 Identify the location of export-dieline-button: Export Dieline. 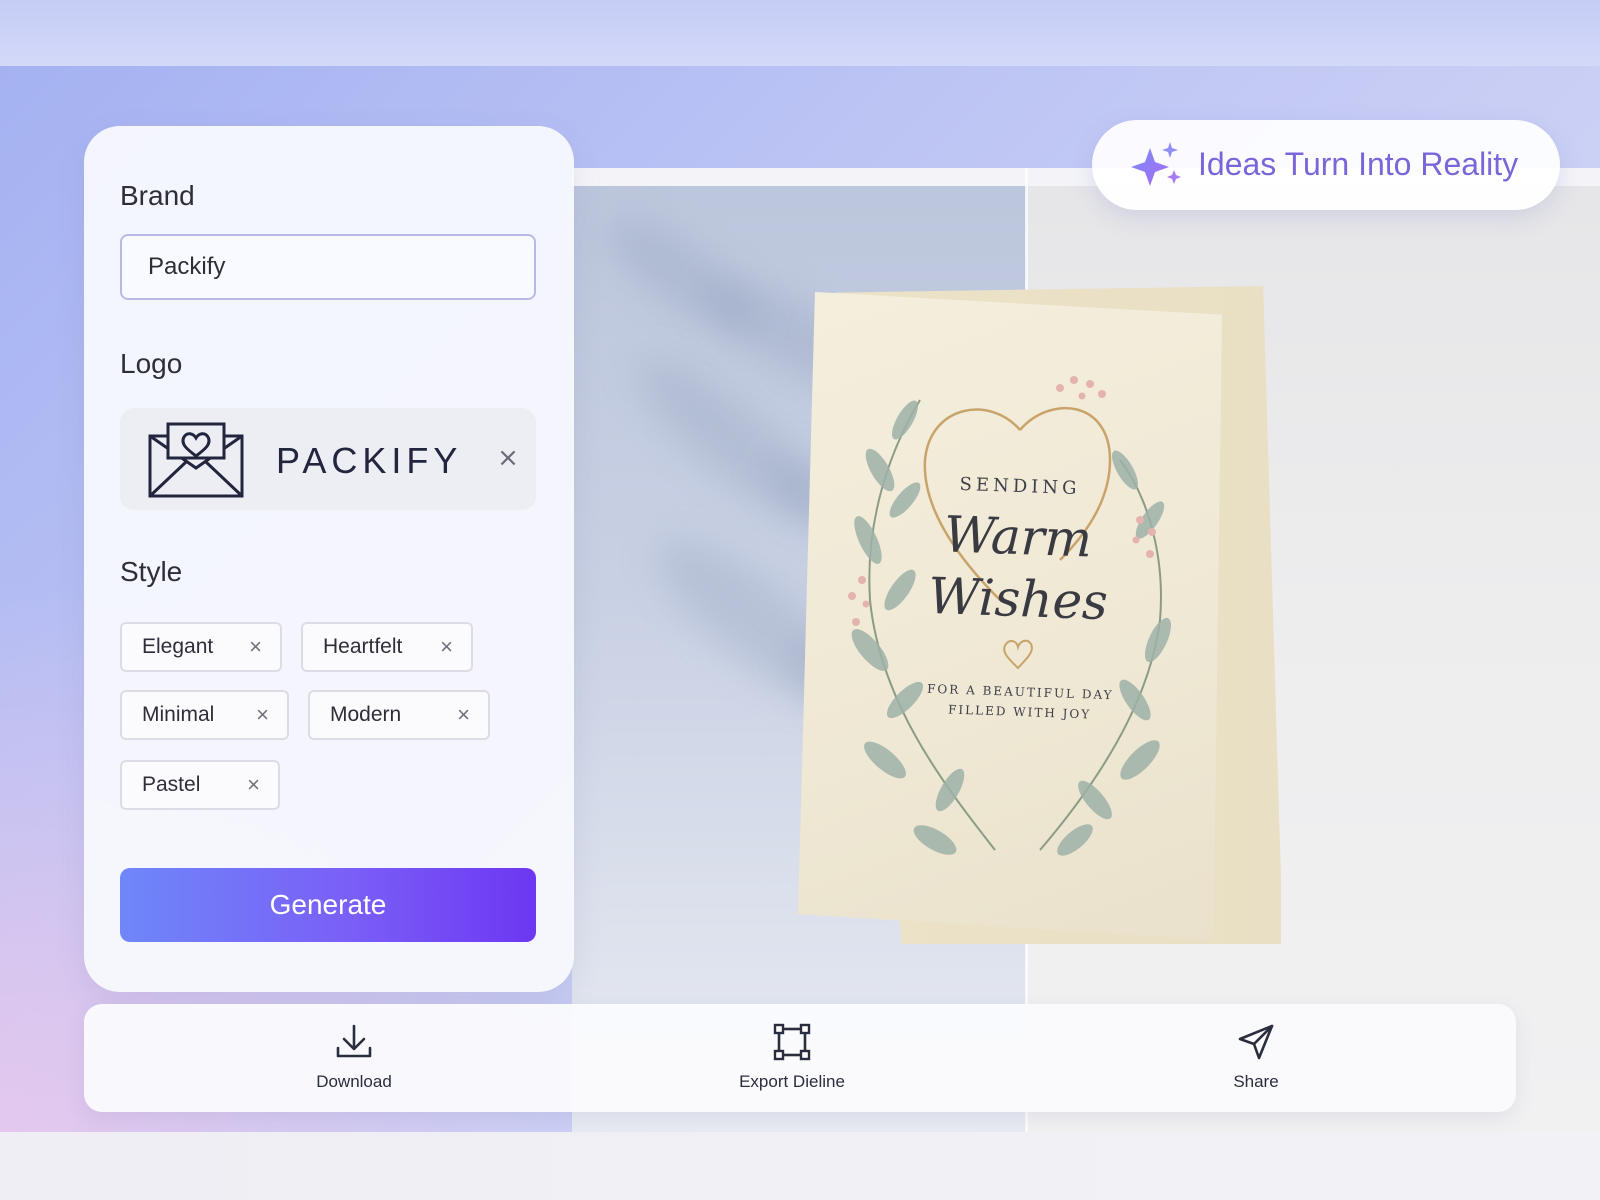
(792, 1062).